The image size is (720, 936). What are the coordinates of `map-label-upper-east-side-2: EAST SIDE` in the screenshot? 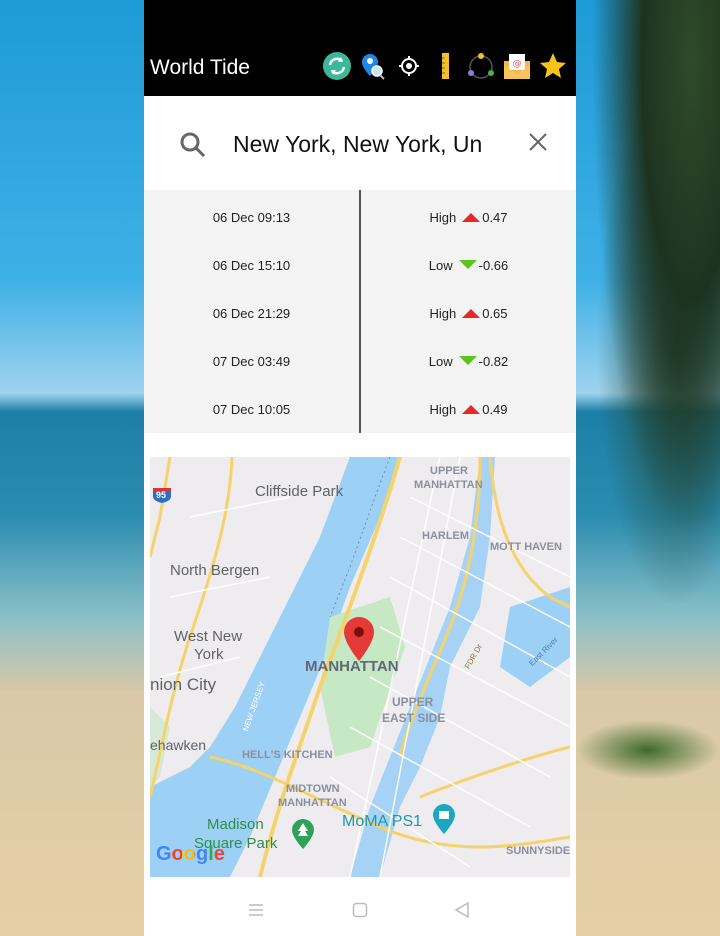 It's located at (414, 718).